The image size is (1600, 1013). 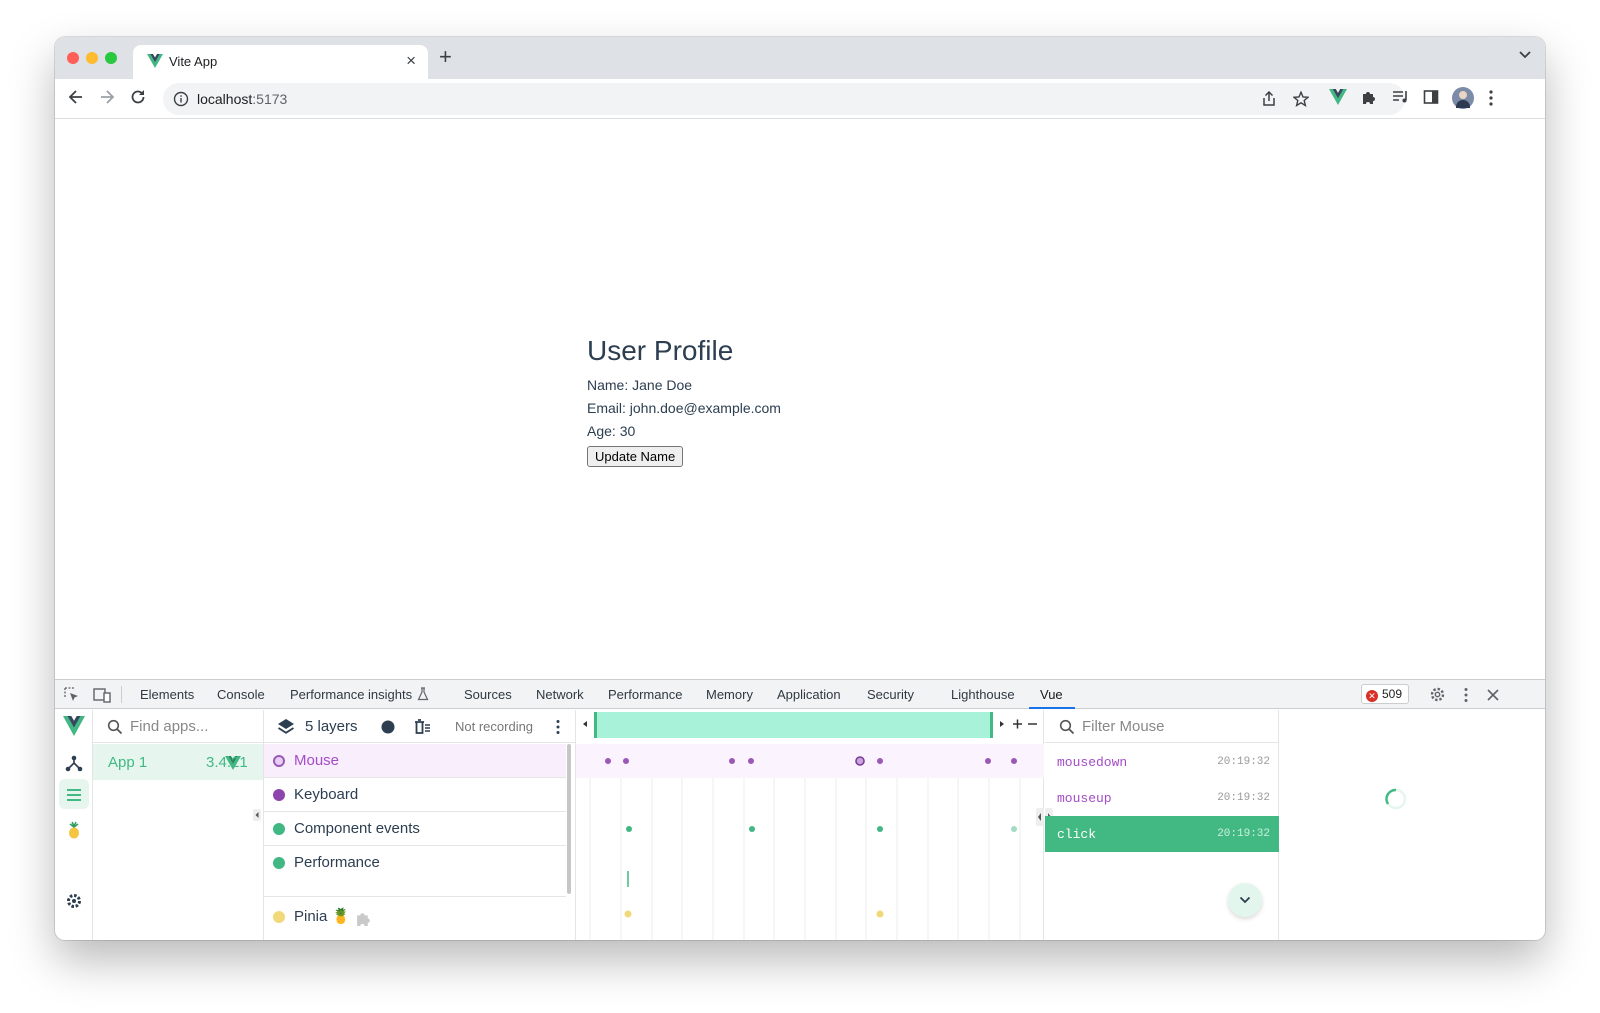 What do you see at coordinates (1162, 834) in the screenshot?
I see `event-row-selected: click 20:19:32` at bounding box center [1162, 834].